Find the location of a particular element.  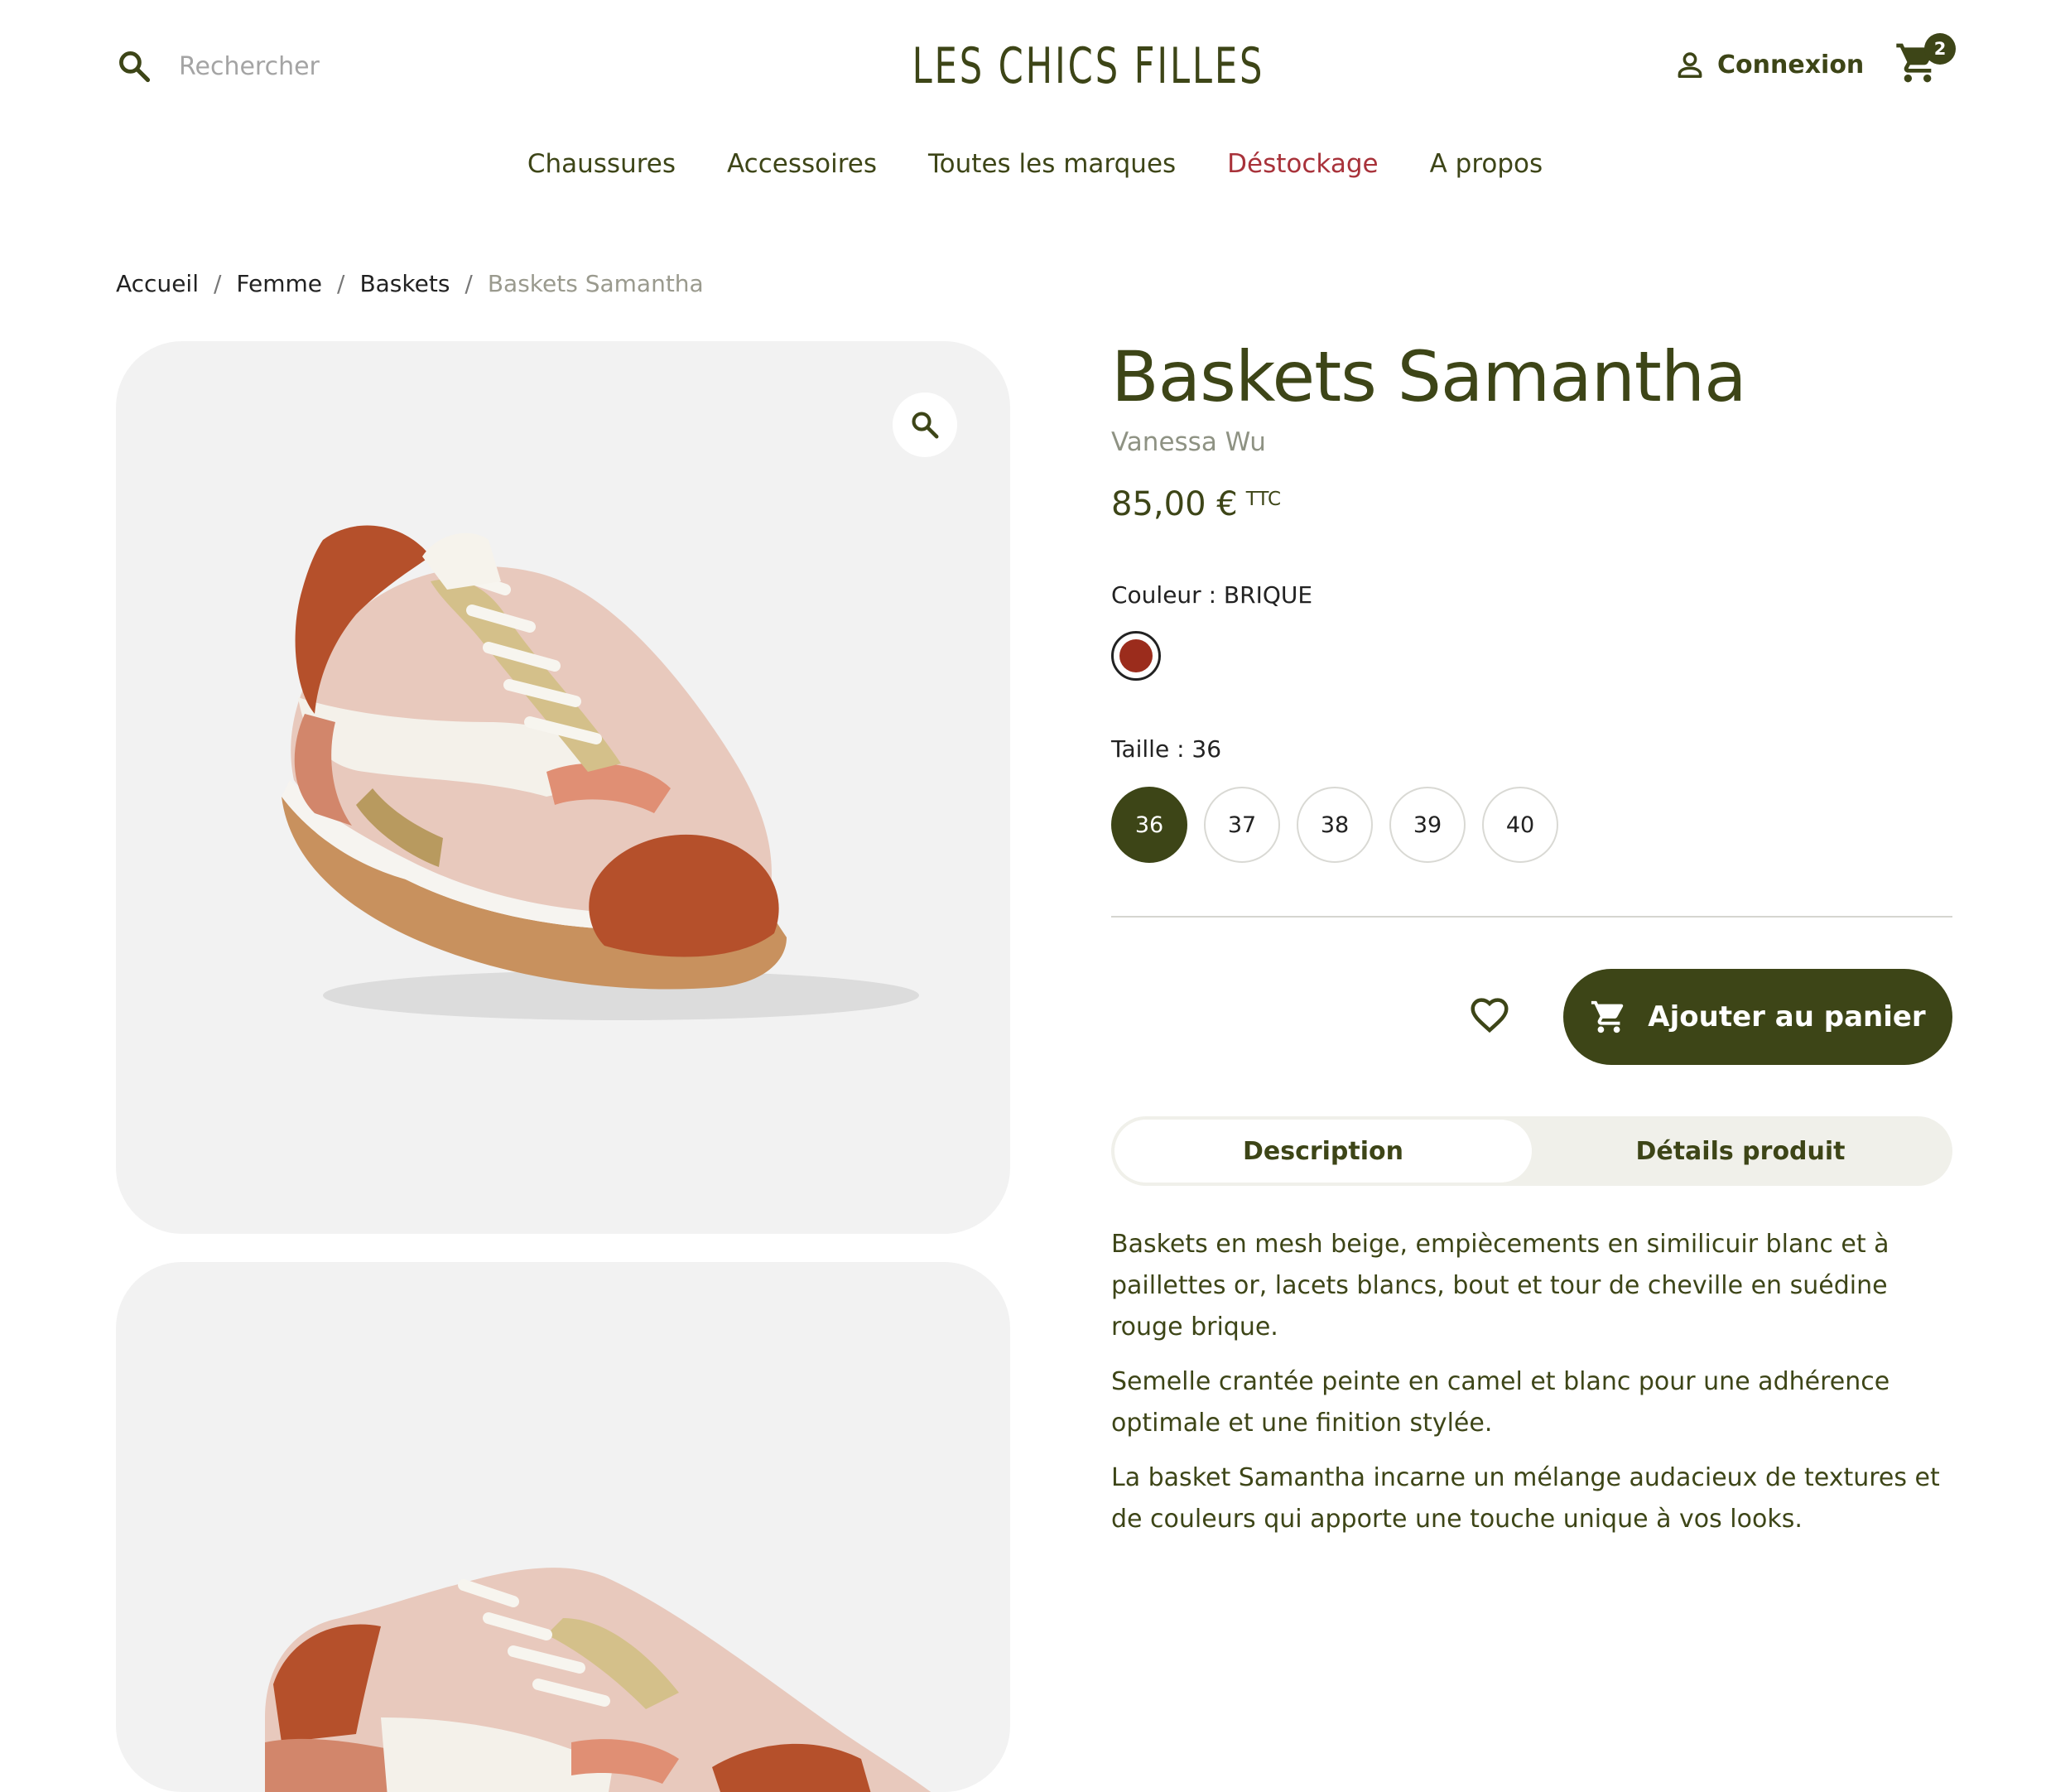

product-tabs: Description Détails produit is located at coordinates (1531, 1151).